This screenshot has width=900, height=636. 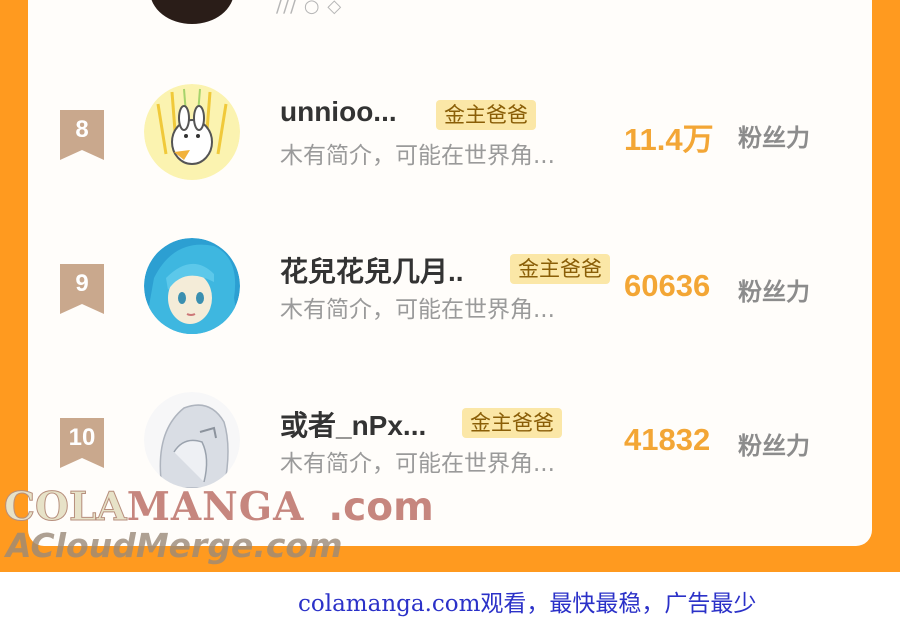 I want to click on bunny-avatar-icon, so click(x=192, y=132).